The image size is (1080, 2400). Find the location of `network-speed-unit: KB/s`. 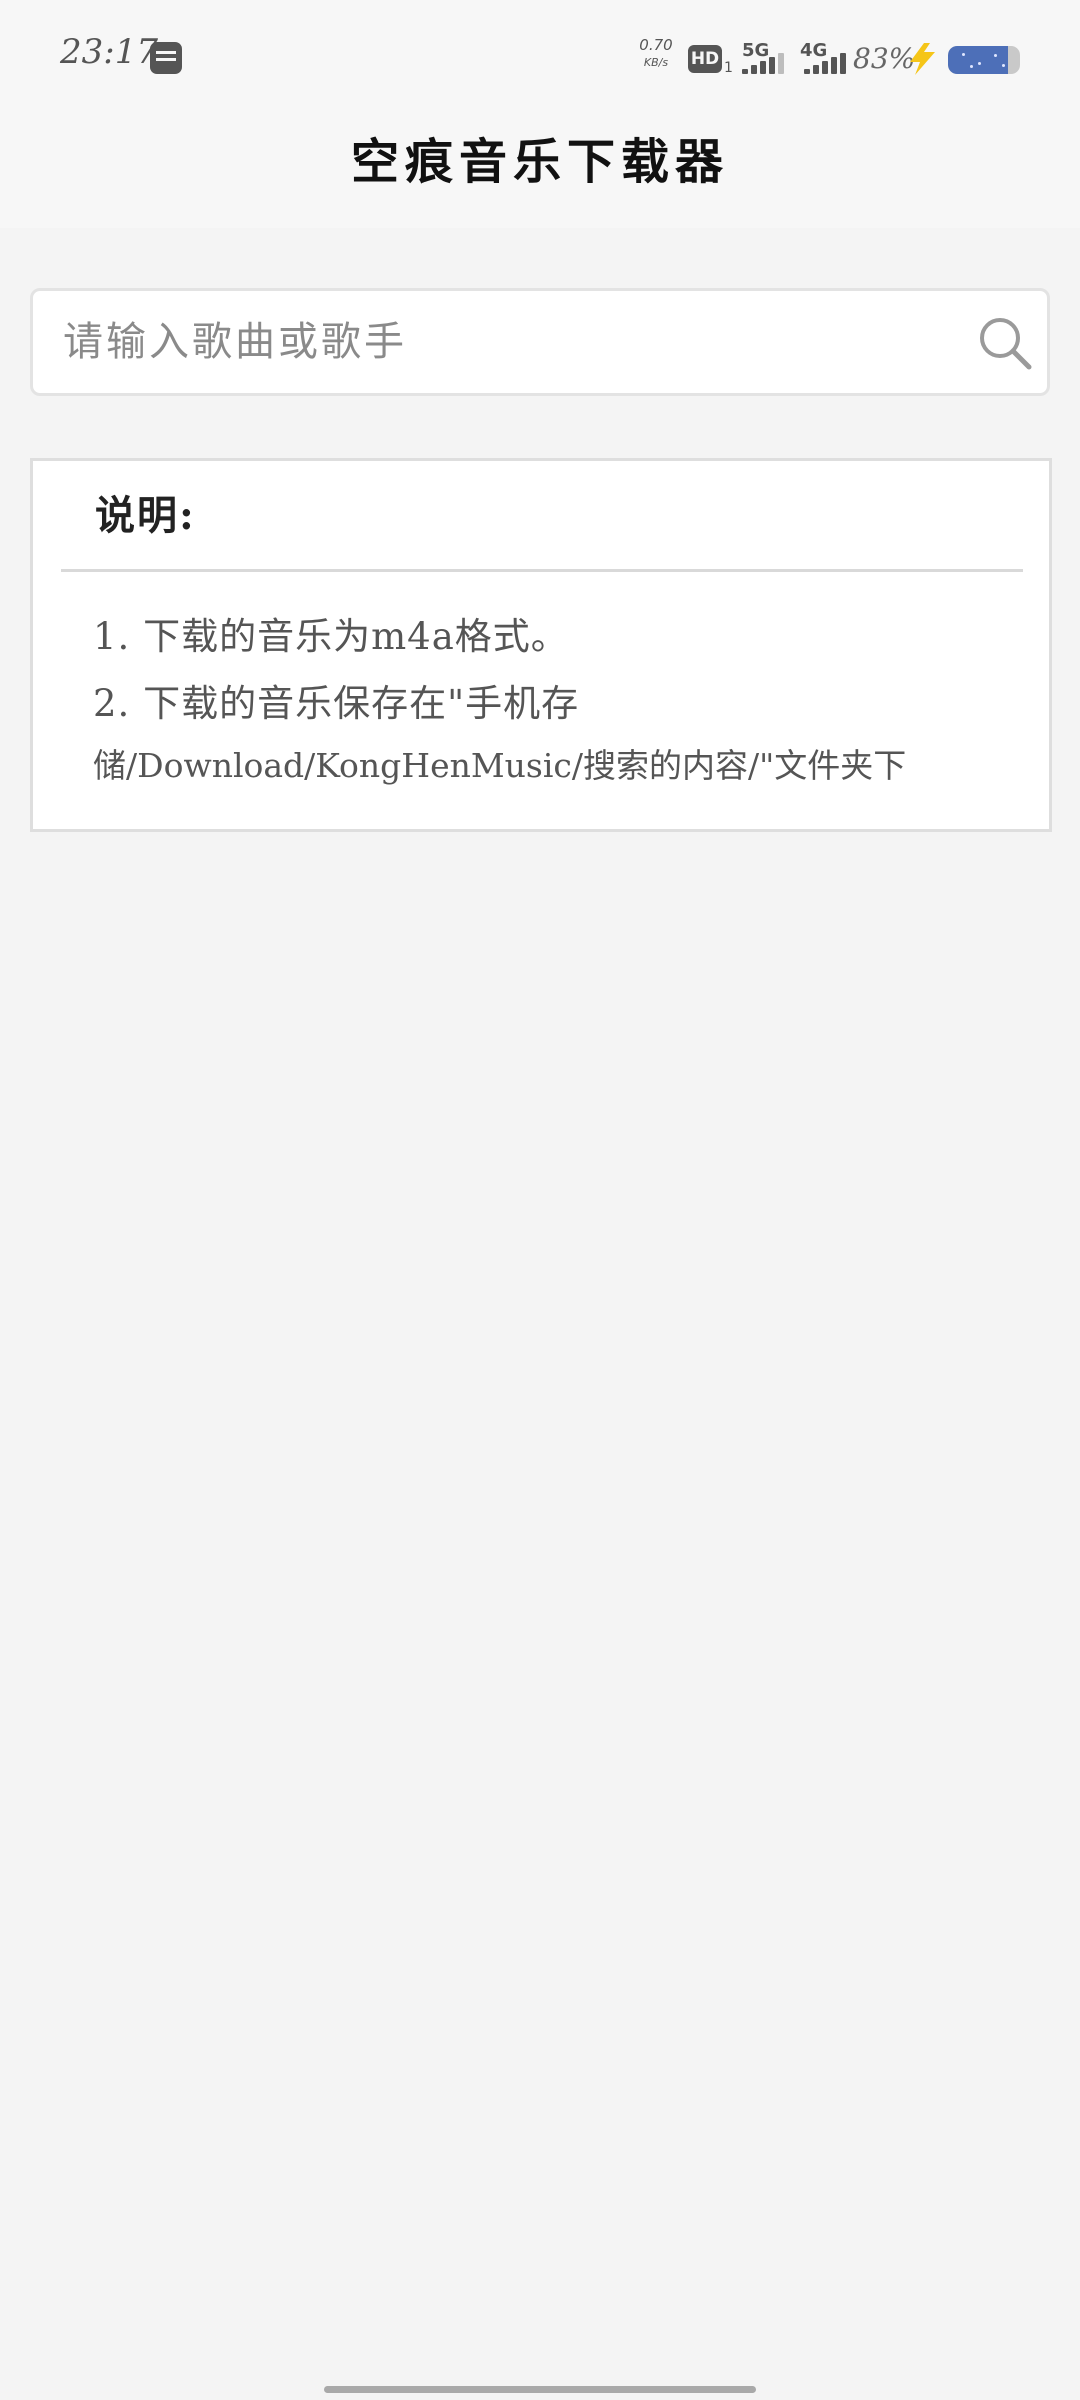

network-speed-unit: KB/s is located at coordinates (656, 62).